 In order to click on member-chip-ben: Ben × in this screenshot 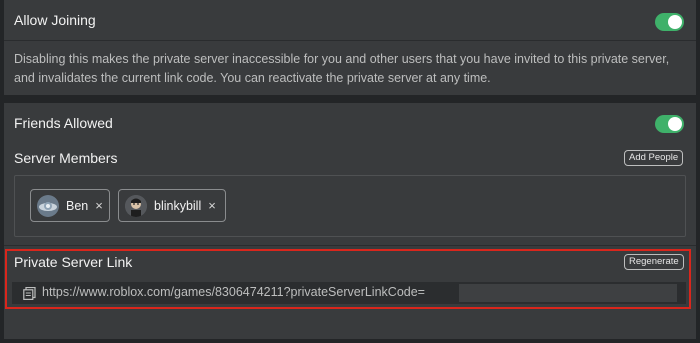, I will do `click(70, 205)`.